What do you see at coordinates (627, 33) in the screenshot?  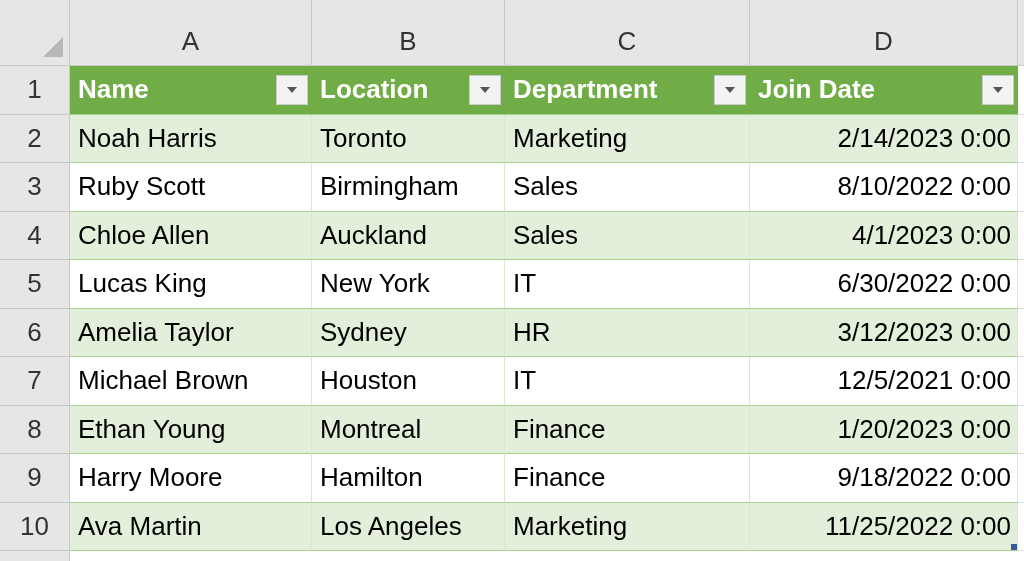 I see `column-header: C` at bounding box center [627, 33].